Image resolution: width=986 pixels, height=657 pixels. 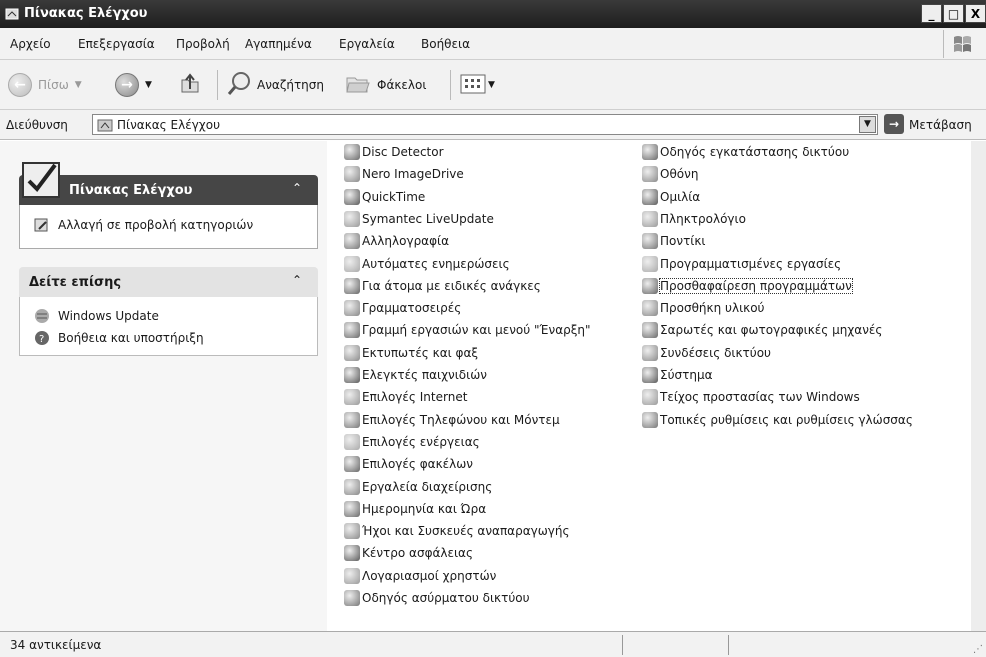 I want to click on up-folder-button, so click(x=190, y=85).